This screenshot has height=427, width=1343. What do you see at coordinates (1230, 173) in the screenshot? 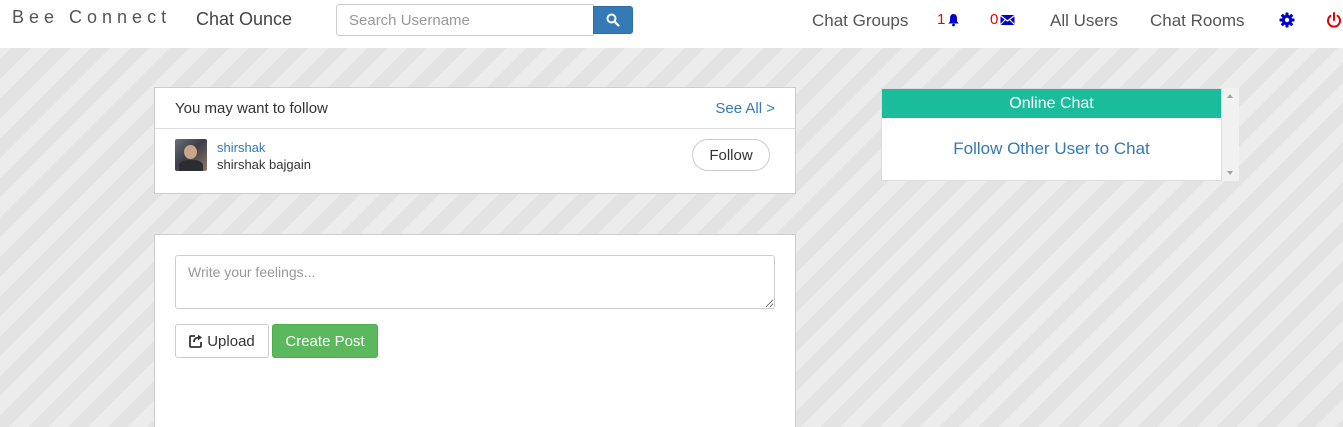
I see `scroll-down-arrow-icon` at bounding box center [1230, 173].